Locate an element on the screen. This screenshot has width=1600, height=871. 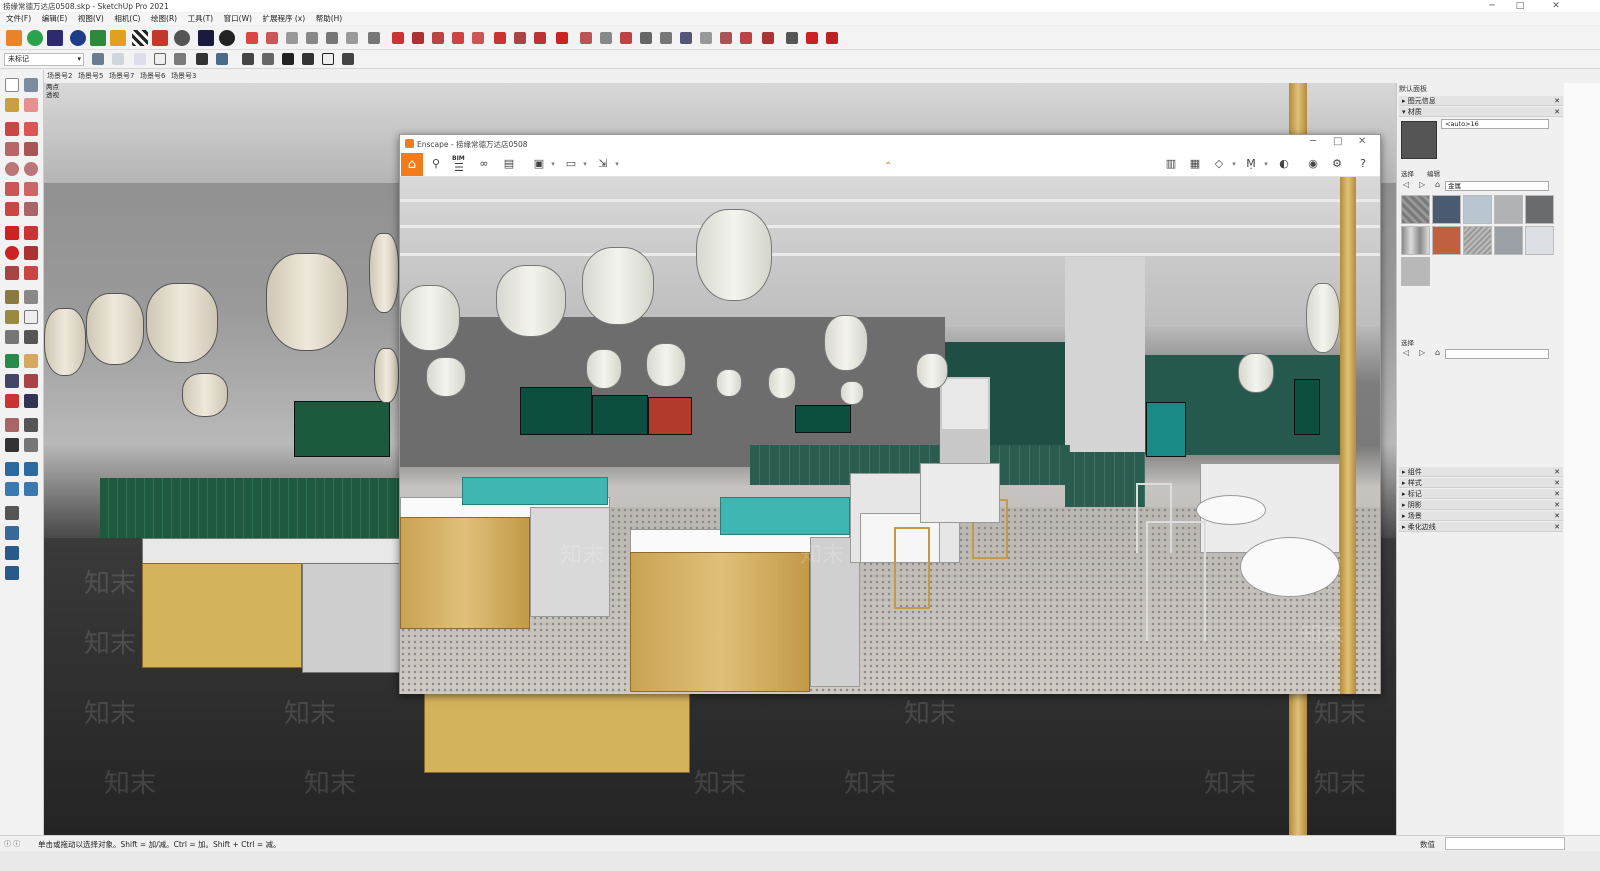
menu-help: 帮助(H) is located at coordinates (329, 19).